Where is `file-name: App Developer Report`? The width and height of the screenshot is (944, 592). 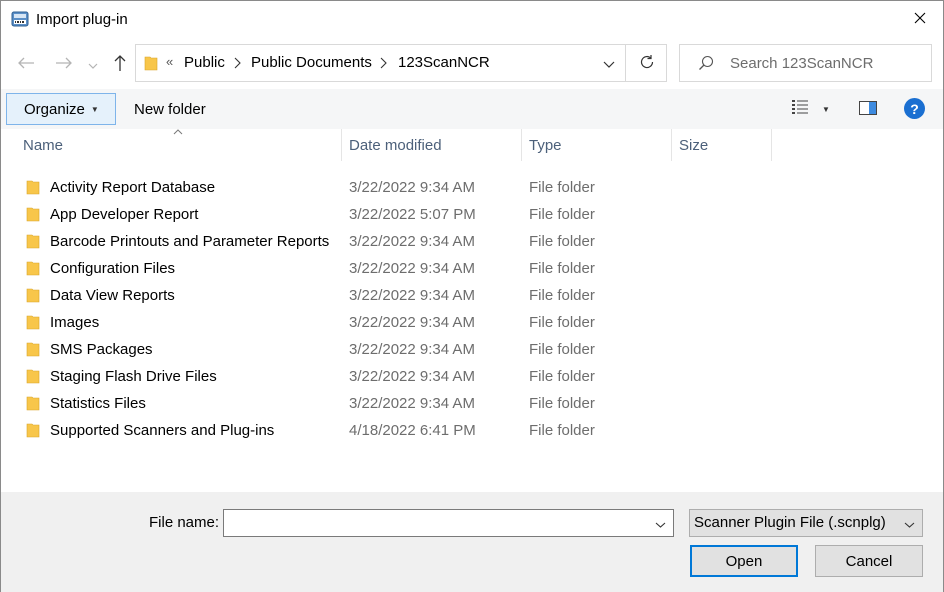
file-name: App Developer Report is located at coordinates (124, 214).